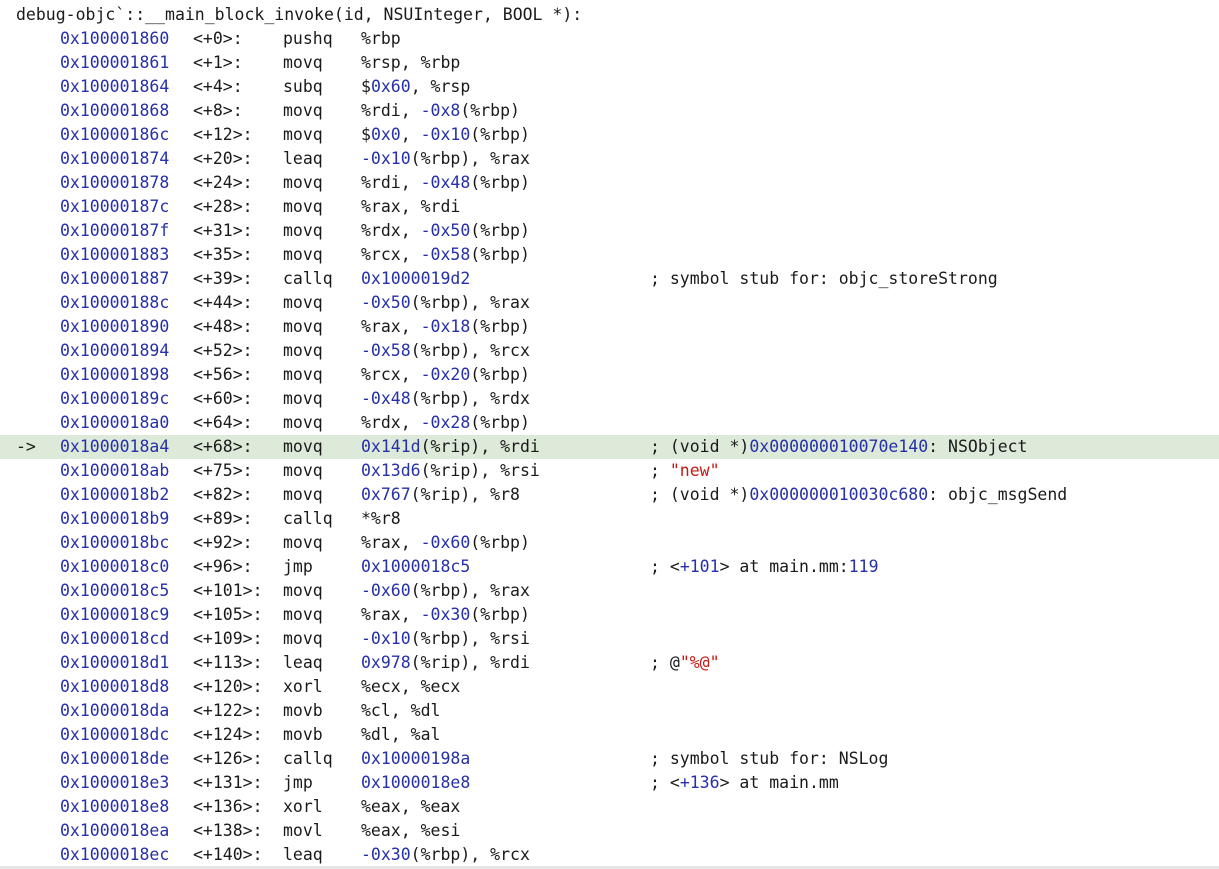 The image size is (1219, 869). I want to click on instruction-row: 0x10000187c <+28>: movq %rax, %rdi, so click(609, 207).